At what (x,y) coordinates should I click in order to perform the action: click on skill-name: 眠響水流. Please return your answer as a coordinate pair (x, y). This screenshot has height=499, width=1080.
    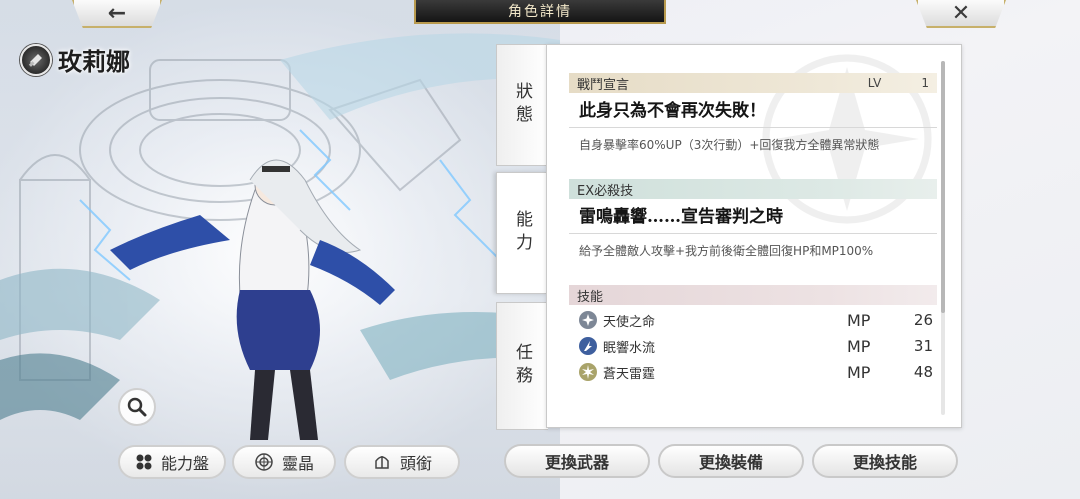
    Looking at the image, I should click on (629, 348).